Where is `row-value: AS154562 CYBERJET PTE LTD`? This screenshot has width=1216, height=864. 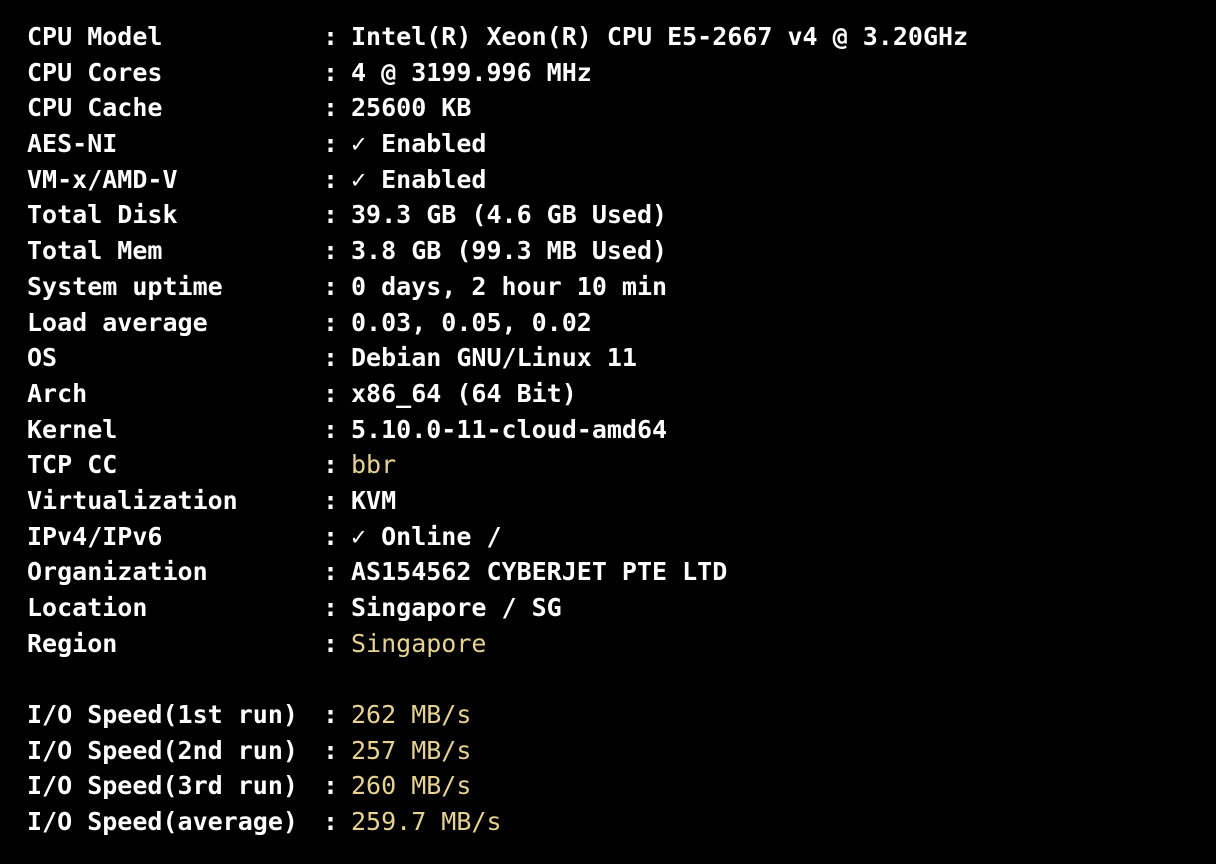
row-value: AS154562 CYBERJET PTE LTD is located at coordinates (539, 572).